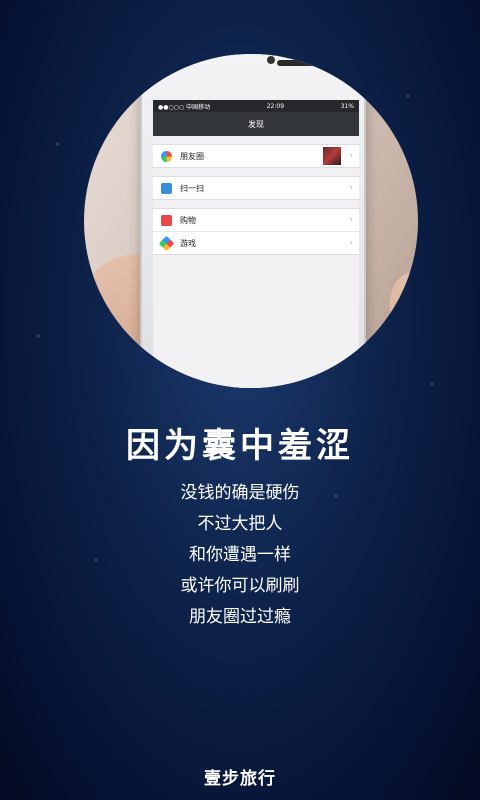 This screenshot has width=480, height=800. What do you see at coordinates (397, 324) in the screenshot?
I see `thumb-illustration` at bounding box center [397, 324].